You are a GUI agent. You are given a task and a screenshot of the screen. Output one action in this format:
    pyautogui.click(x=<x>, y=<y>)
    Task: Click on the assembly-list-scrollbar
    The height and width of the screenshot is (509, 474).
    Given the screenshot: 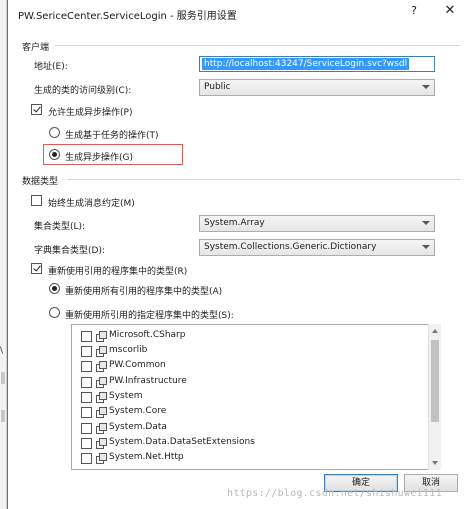 What is the action you would take?
    pyautogui.click(x=434, y=397)
    